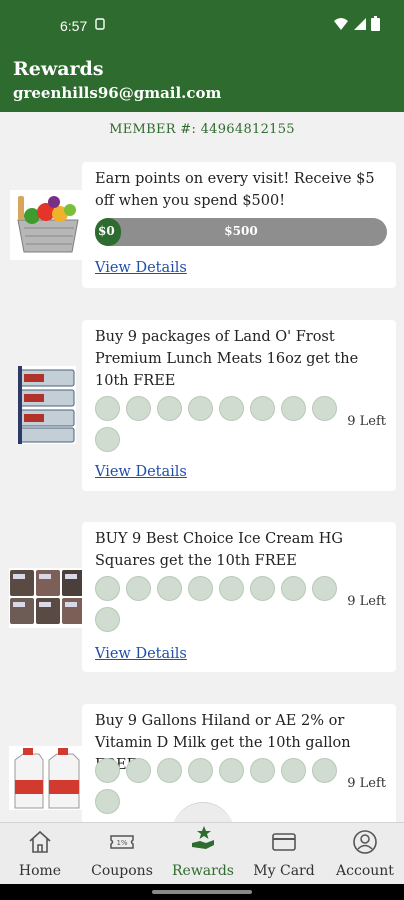 The width and height of the screenshot is (404, 900). Describe the element at coordinates (100, 25) in the screenshot. I see `sim-icon` at that location.